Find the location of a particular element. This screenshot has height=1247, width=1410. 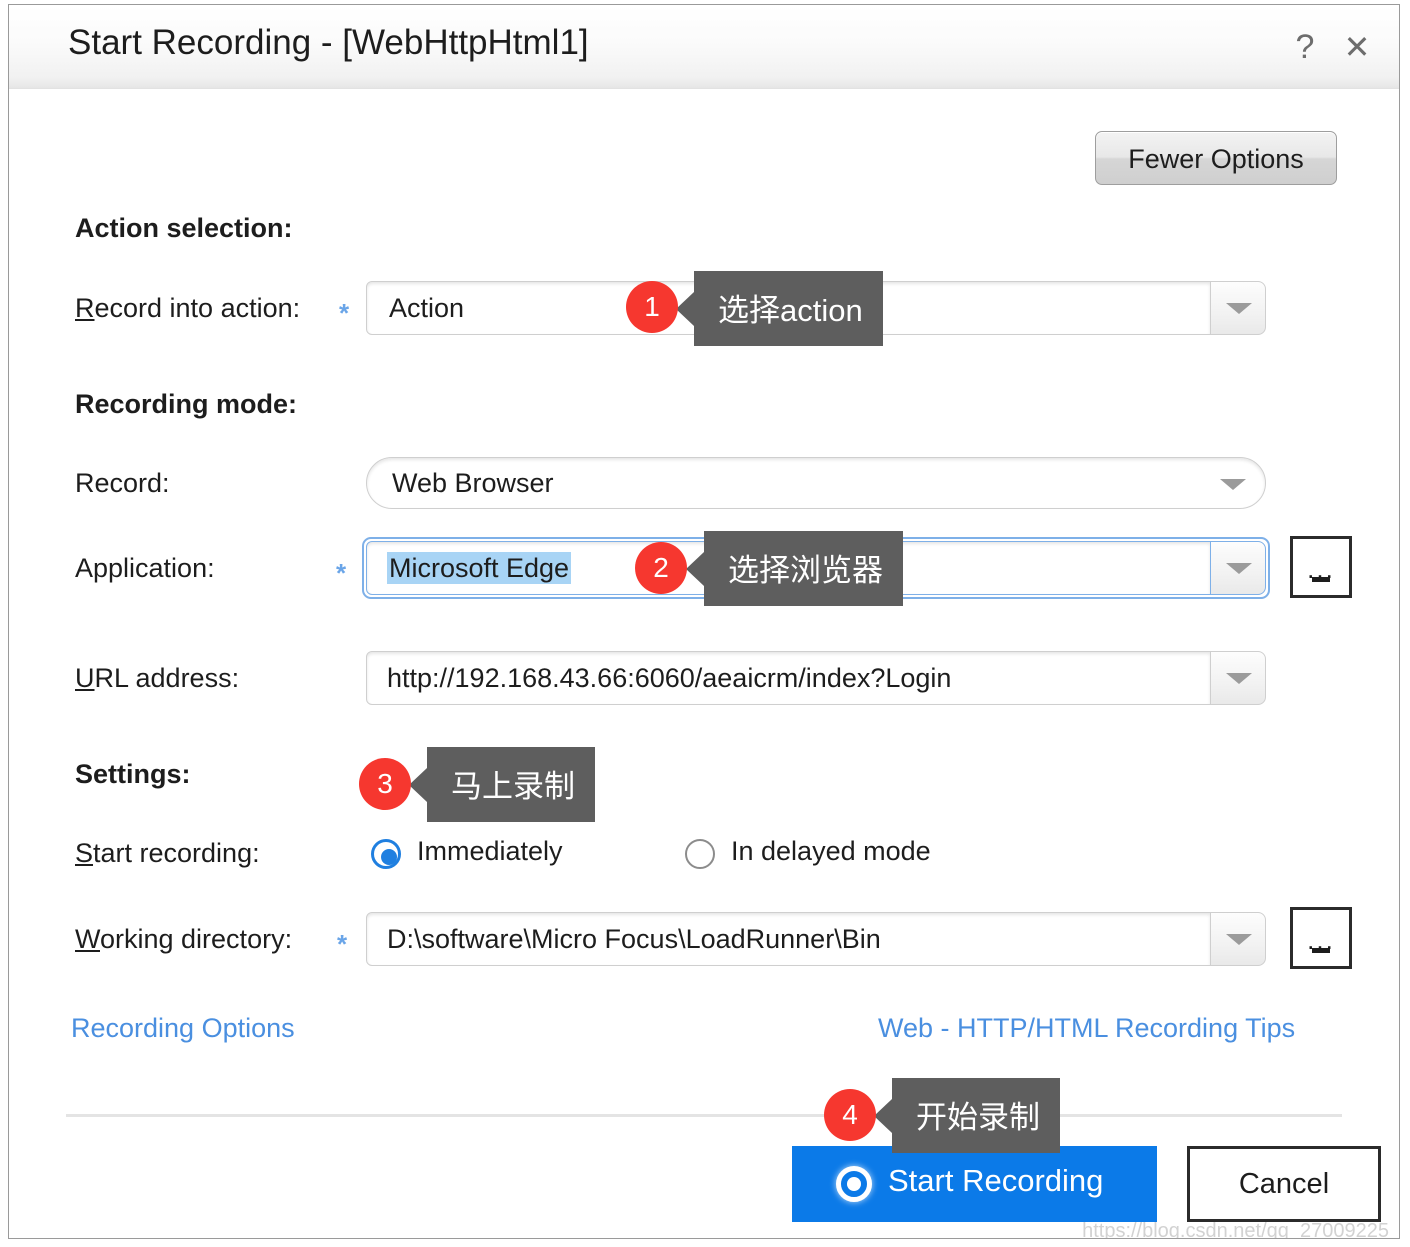

dialog-title-bar: Start Recording - [WebHttpHtml1] ? ✕ is located at coordinates (704, 47).